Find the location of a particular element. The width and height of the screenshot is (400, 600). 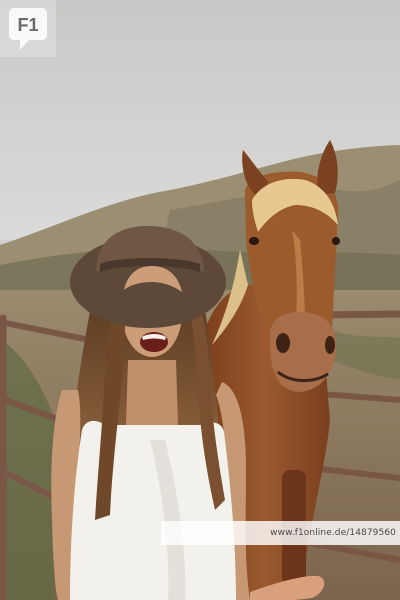

watermark-logo: F1 is located at coordinates (28, 28).